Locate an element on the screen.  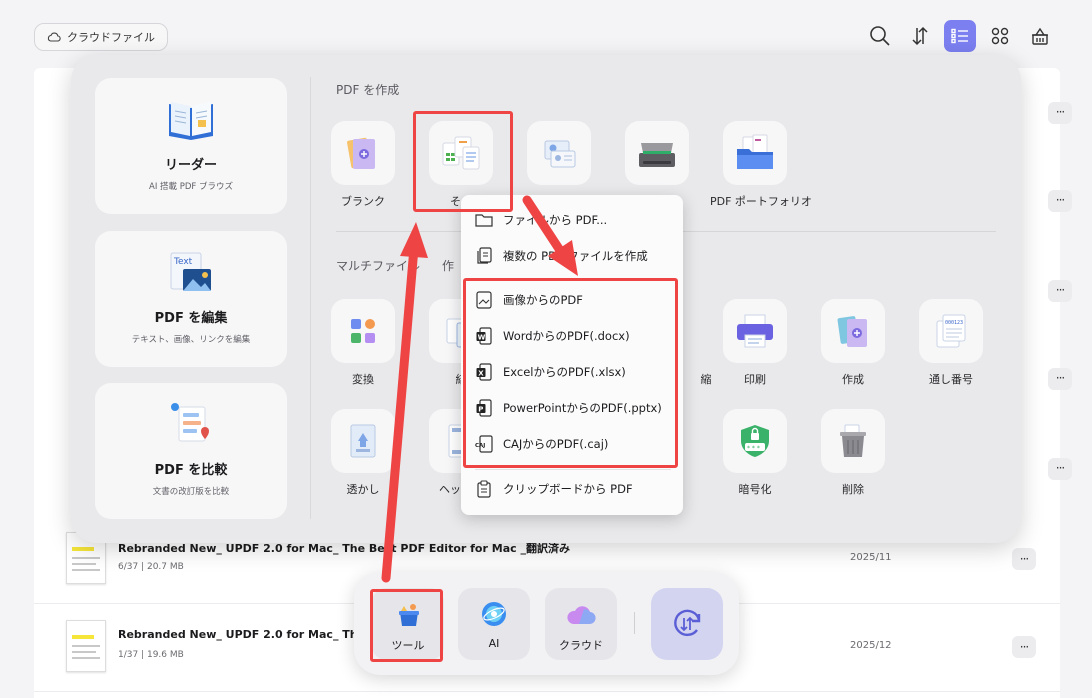
file-date: 2025/11 is located at coordinates (871, 557).